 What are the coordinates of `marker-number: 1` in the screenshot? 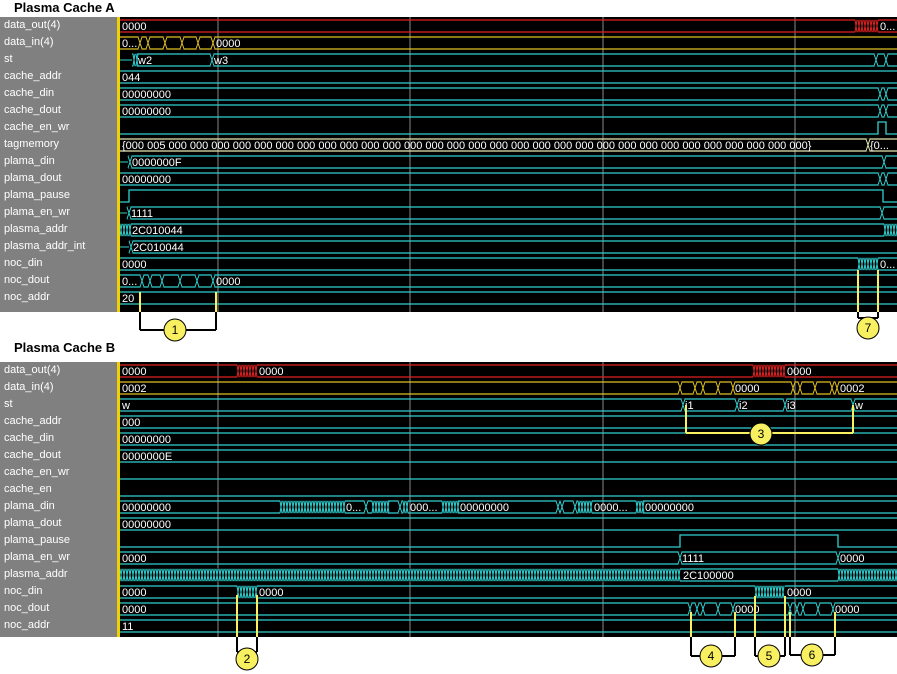 It's located at (175, 330).